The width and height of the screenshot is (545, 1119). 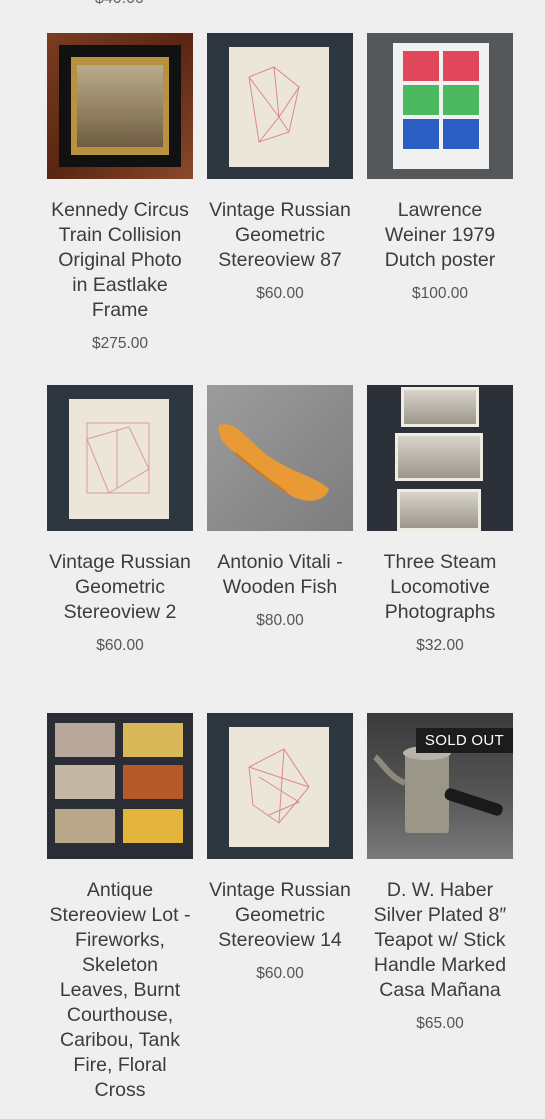 I want to click on product-title: Antonio Vitali - Wooden Fish, so click(x=280, y=575).